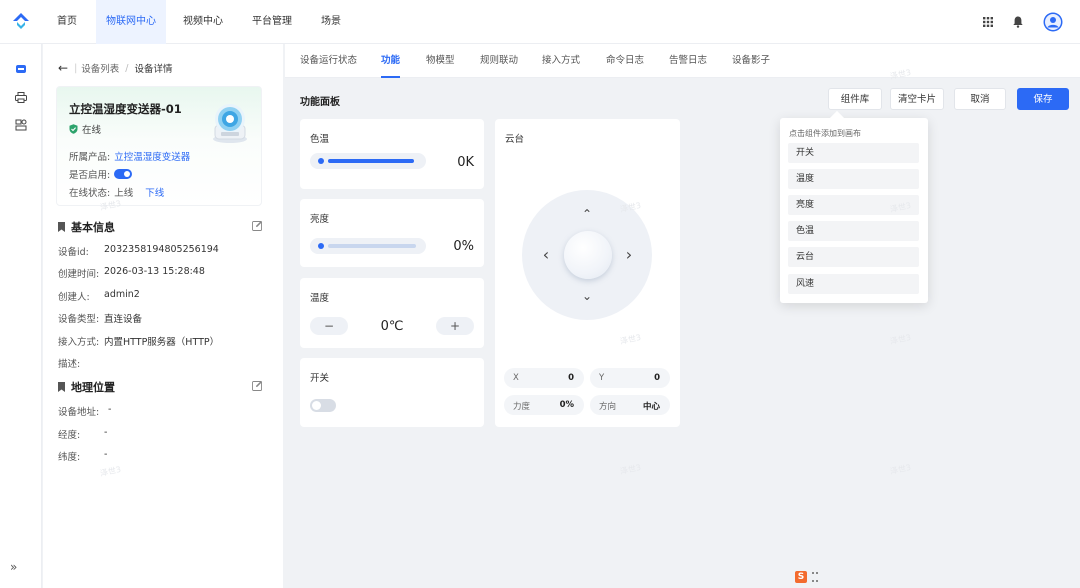 The width and height of the screenshot is (1080, 588). Describe the element at coordinates (815, 577) in the screenshot. I see `tray-dots-icon` at that location.